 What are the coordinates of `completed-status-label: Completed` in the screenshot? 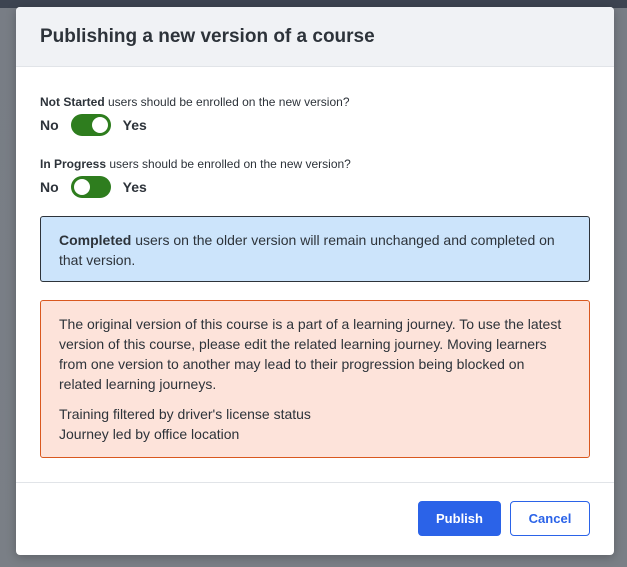 It's located at (95, 240).